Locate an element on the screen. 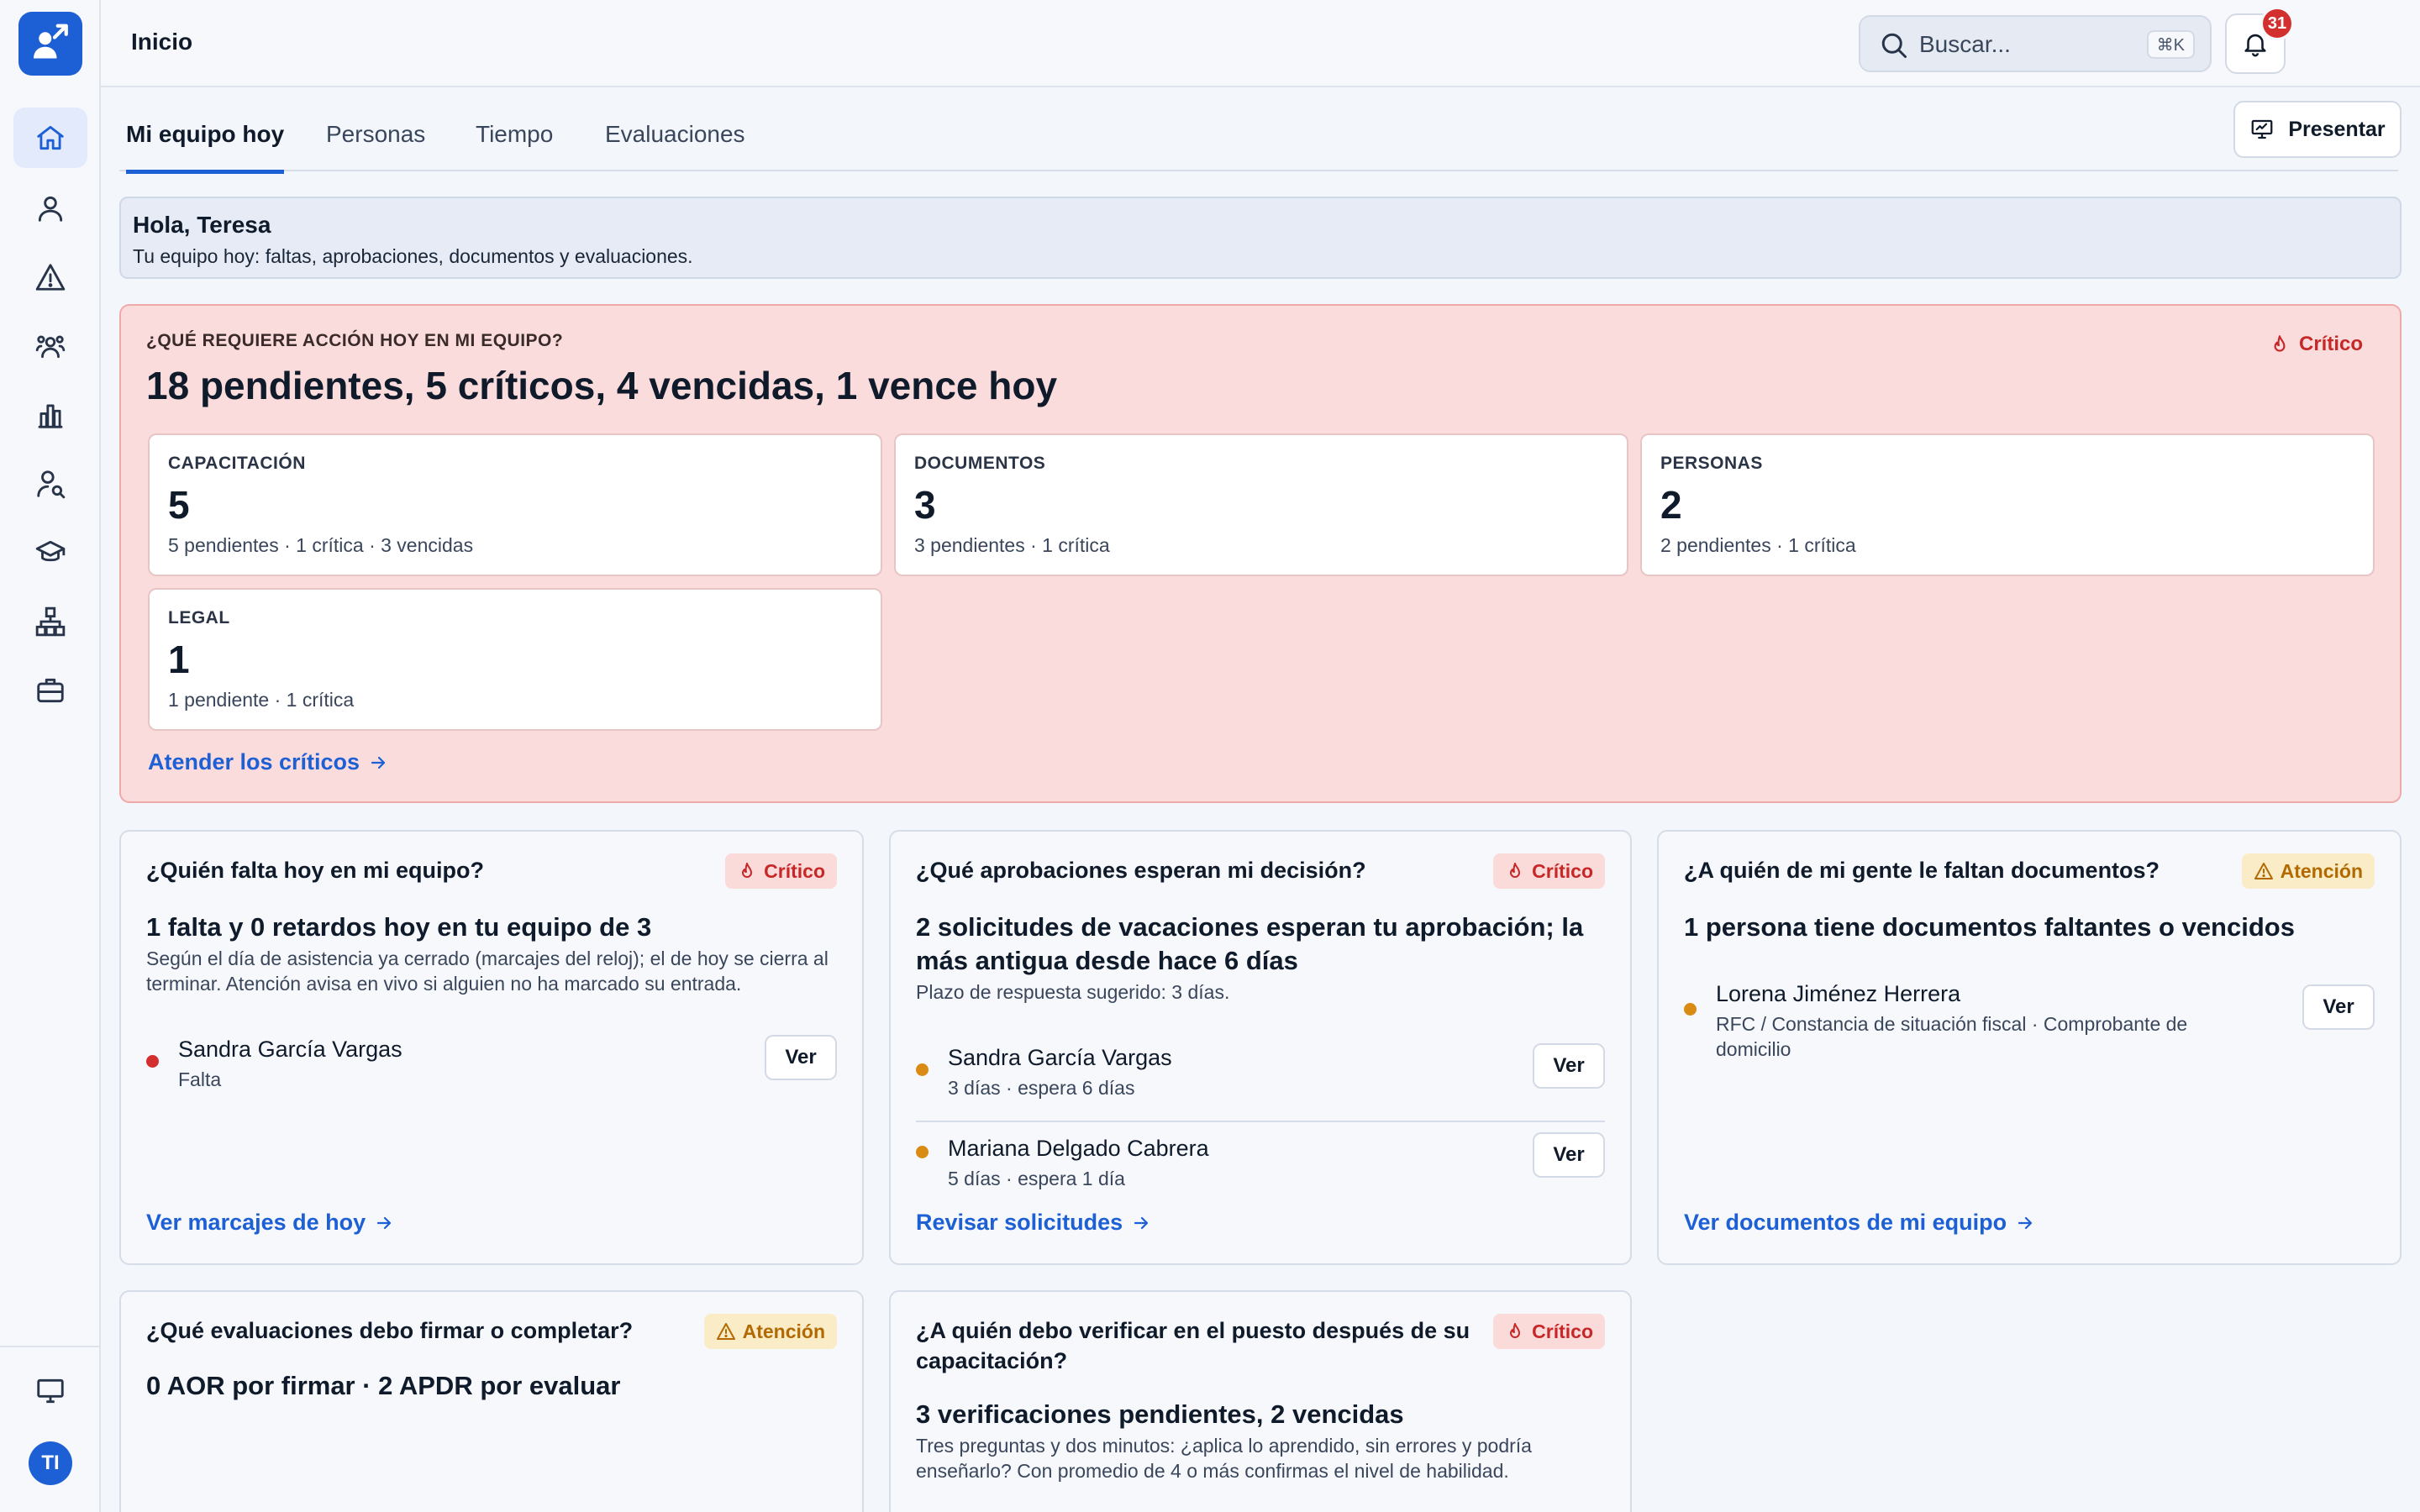 This screenshot has width=2420, height=1512. org-chart-icon is located at coordinates (51, 621).